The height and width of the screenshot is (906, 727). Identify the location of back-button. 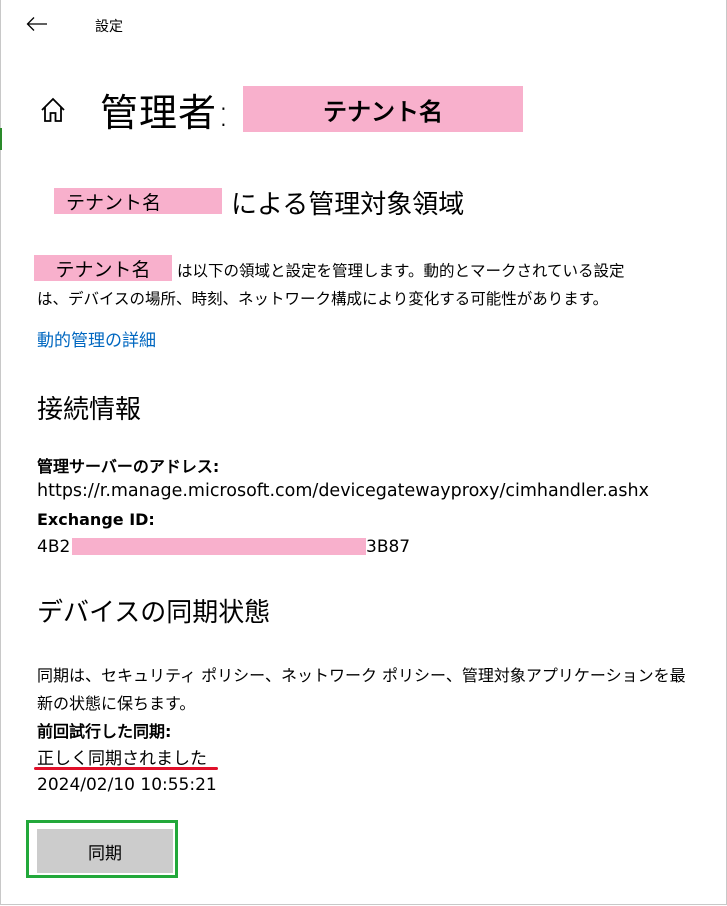
(37, 24).